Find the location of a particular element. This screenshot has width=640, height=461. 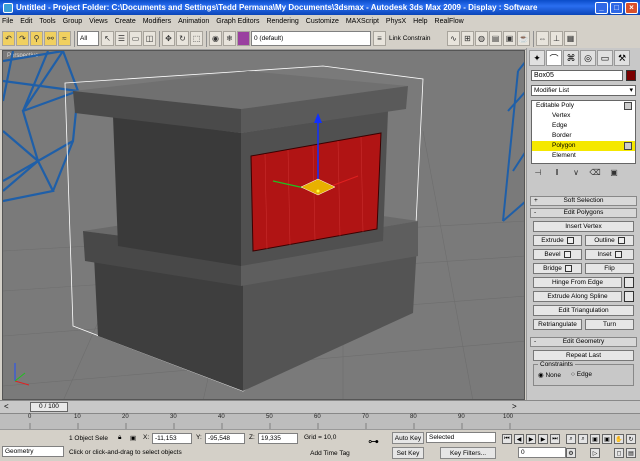

modify-tab-icon: ⌒ is located at coordinates (554, 58).